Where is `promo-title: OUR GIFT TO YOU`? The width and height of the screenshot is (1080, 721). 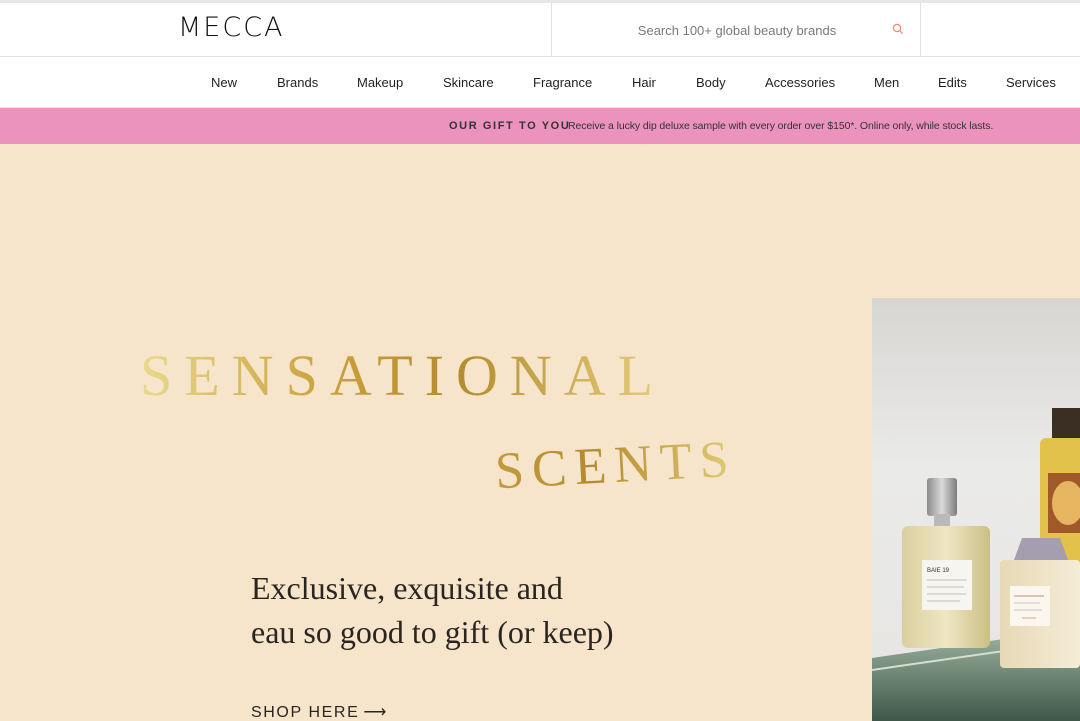
promo-title: OUR GIFT TO YOU is located at coordinates (510, 126).